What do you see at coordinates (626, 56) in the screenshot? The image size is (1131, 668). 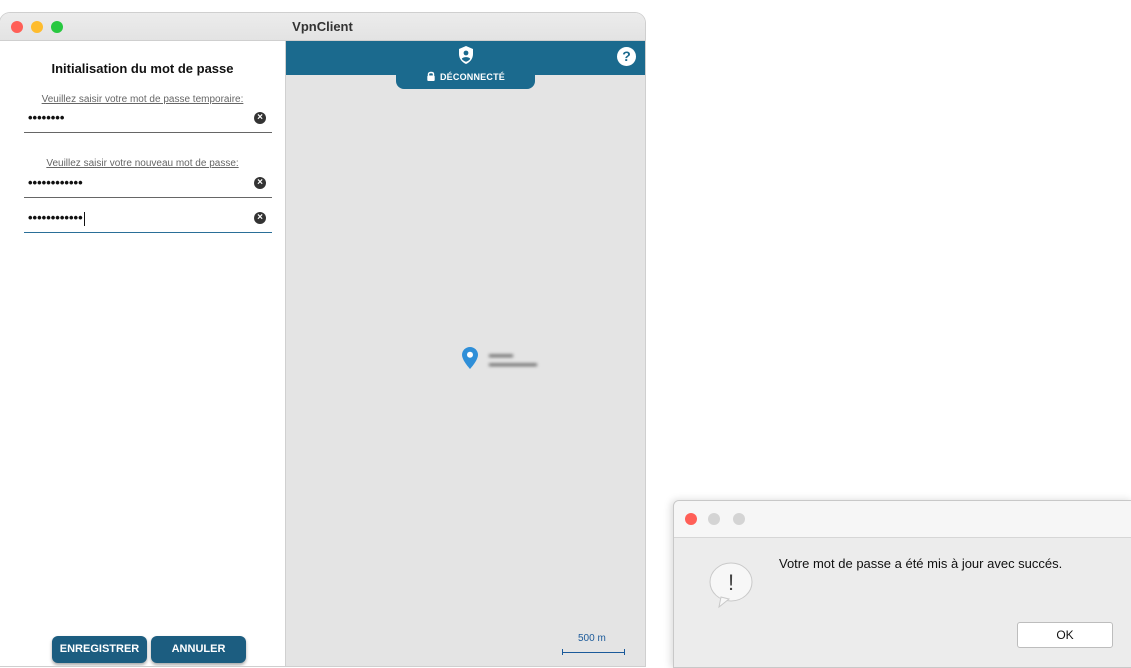 I see `help-icon: ?` at bounding box center [626, 56].